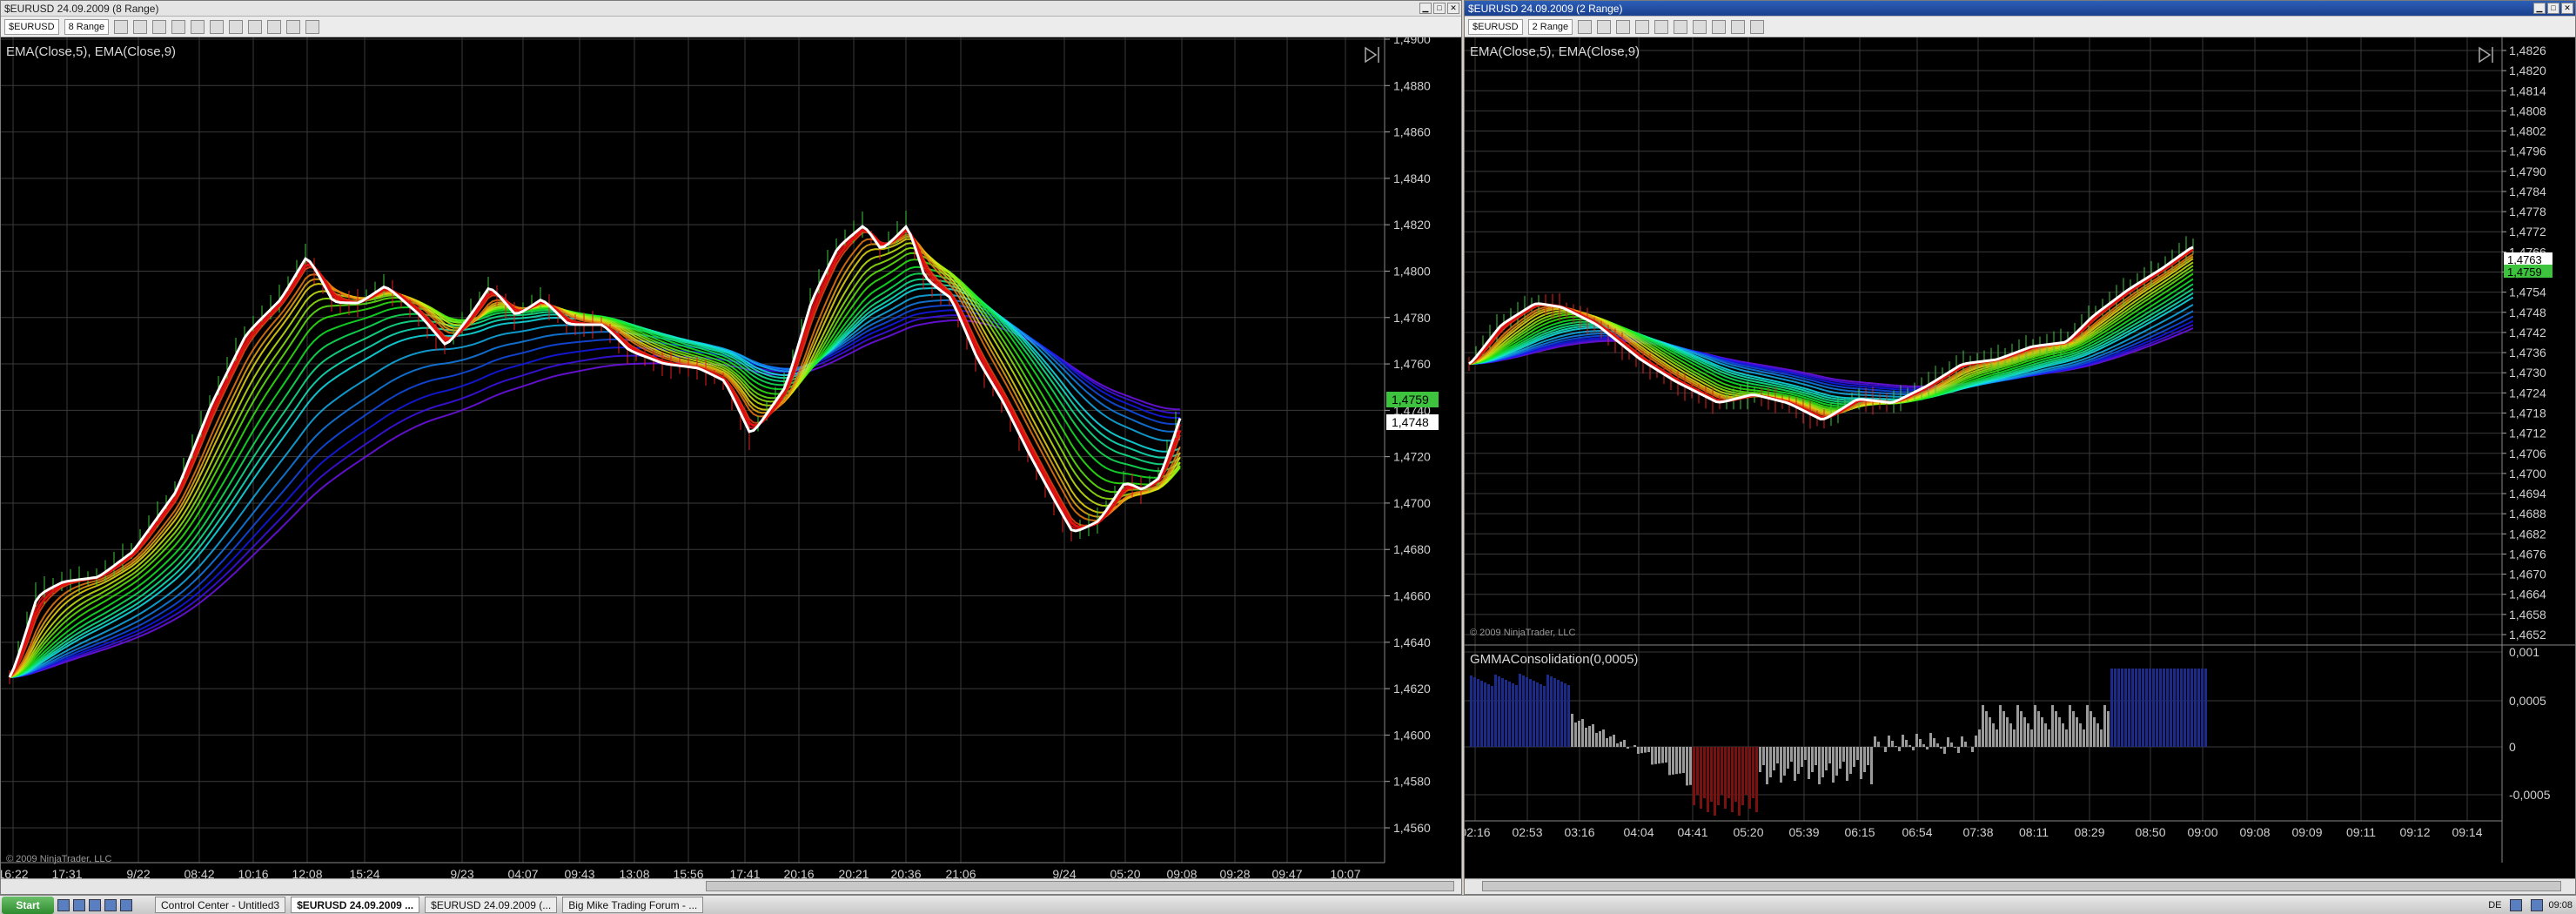  What do you see at coordinates (2560, 905) in the screenshot?
I see `clock: 09:08` at bounding box center [2560, 905].